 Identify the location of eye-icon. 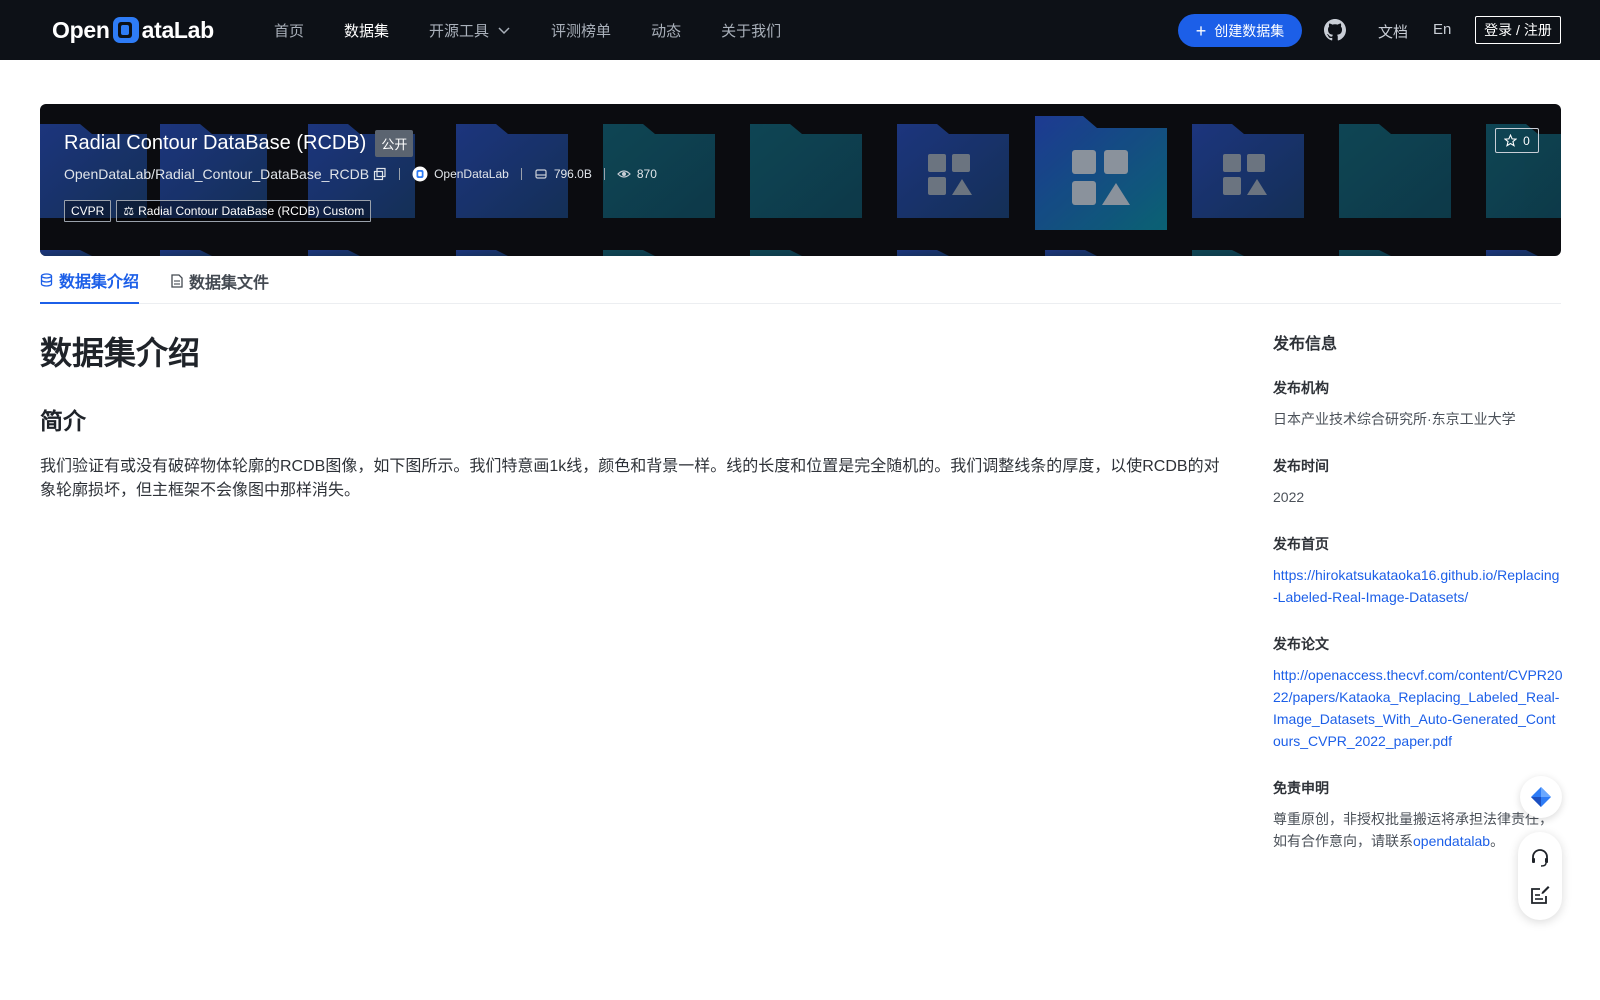
(624, 174).